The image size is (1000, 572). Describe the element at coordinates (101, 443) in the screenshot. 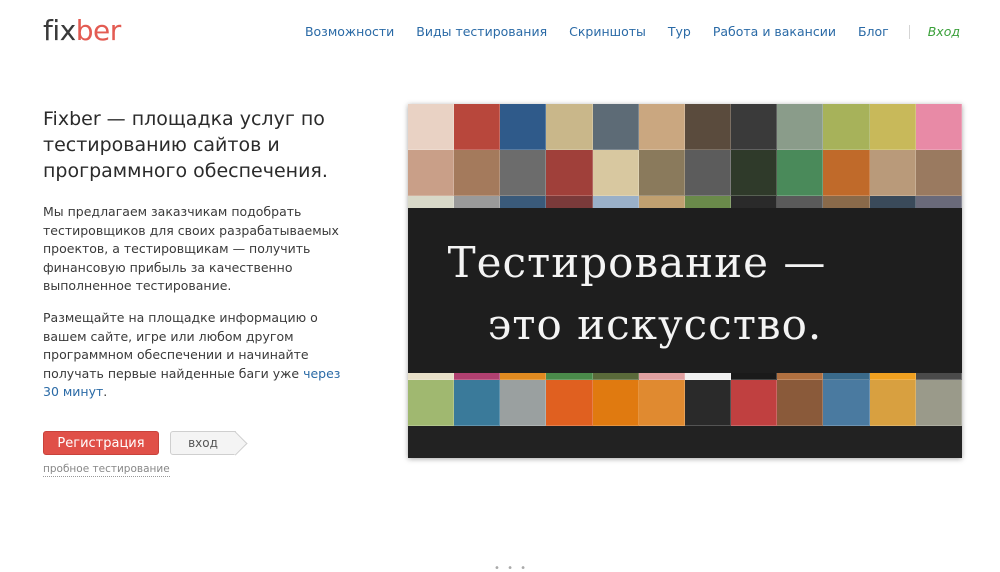

I see `register-button: Регистрация` at that location.